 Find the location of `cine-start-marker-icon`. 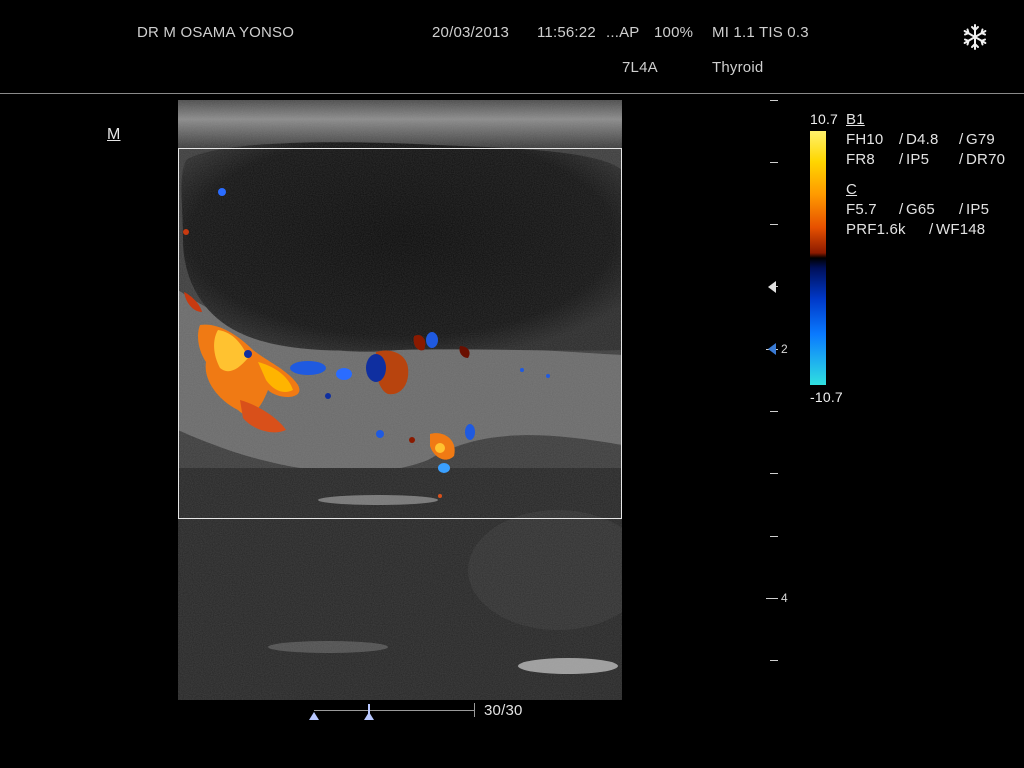

cine-start-marker-icon is located at coordinates (314, 716).